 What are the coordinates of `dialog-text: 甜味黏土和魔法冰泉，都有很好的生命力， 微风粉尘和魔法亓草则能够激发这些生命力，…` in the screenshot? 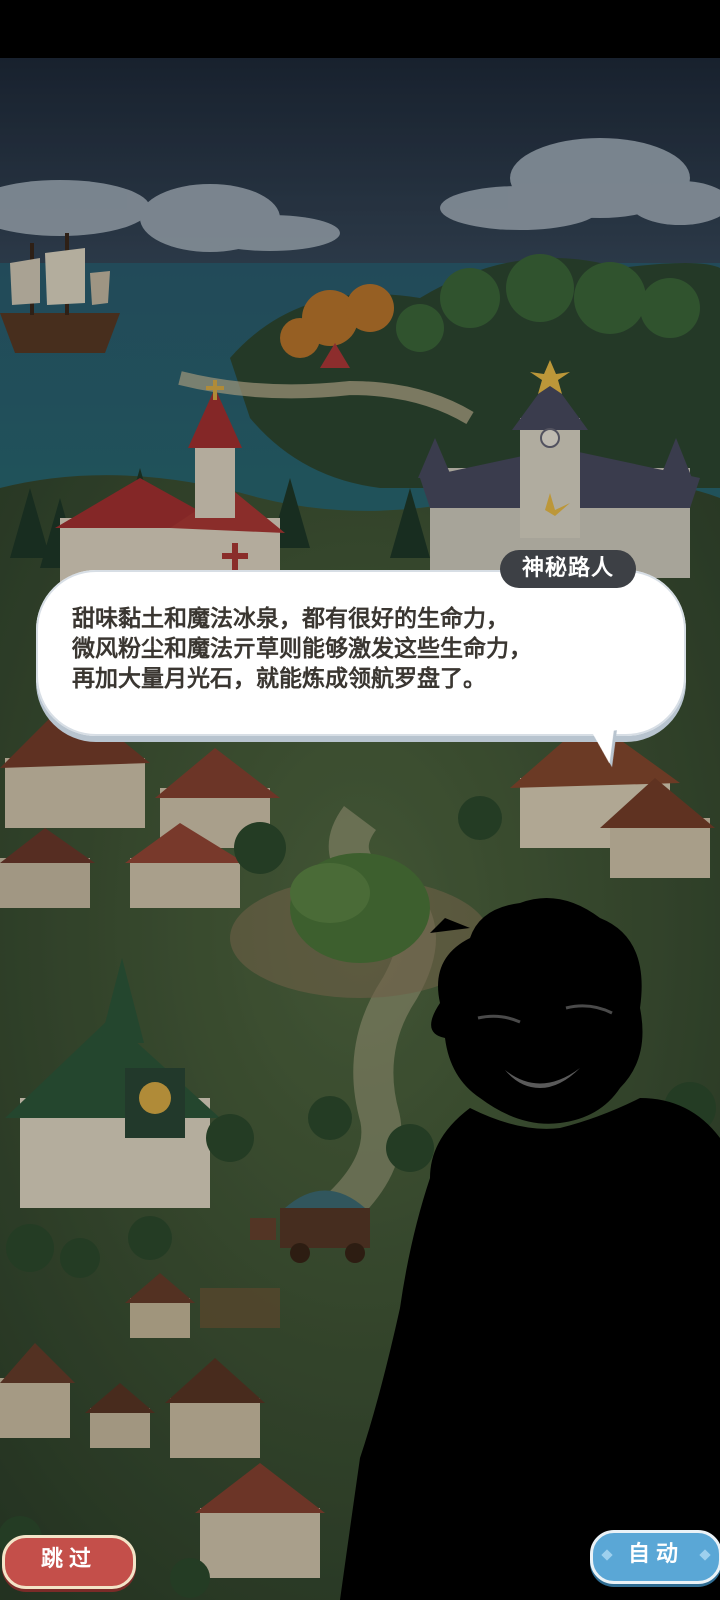 It's located at (372, 649).